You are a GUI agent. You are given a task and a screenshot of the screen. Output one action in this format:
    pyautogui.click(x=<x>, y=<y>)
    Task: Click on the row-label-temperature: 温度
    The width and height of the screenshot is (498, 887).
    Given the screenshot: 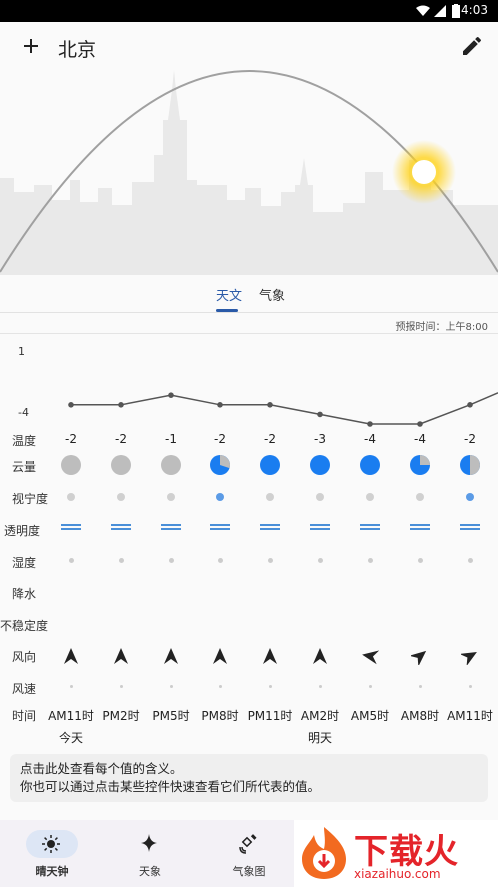 What is the action you would take?
    pyautogui.click(x=24, y=440)
    